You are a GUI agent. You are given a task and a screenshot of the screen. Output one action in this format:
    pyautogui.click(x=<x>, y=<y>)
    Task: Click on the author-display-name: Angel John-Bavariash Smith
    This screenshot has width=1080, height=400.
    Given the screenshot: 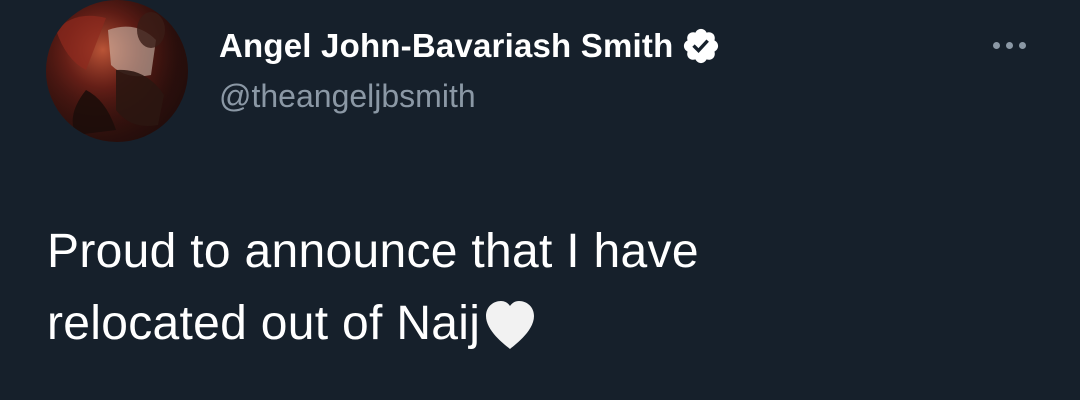 What is the action you would take?
    pyautogui.click(x=446, y=46)
    